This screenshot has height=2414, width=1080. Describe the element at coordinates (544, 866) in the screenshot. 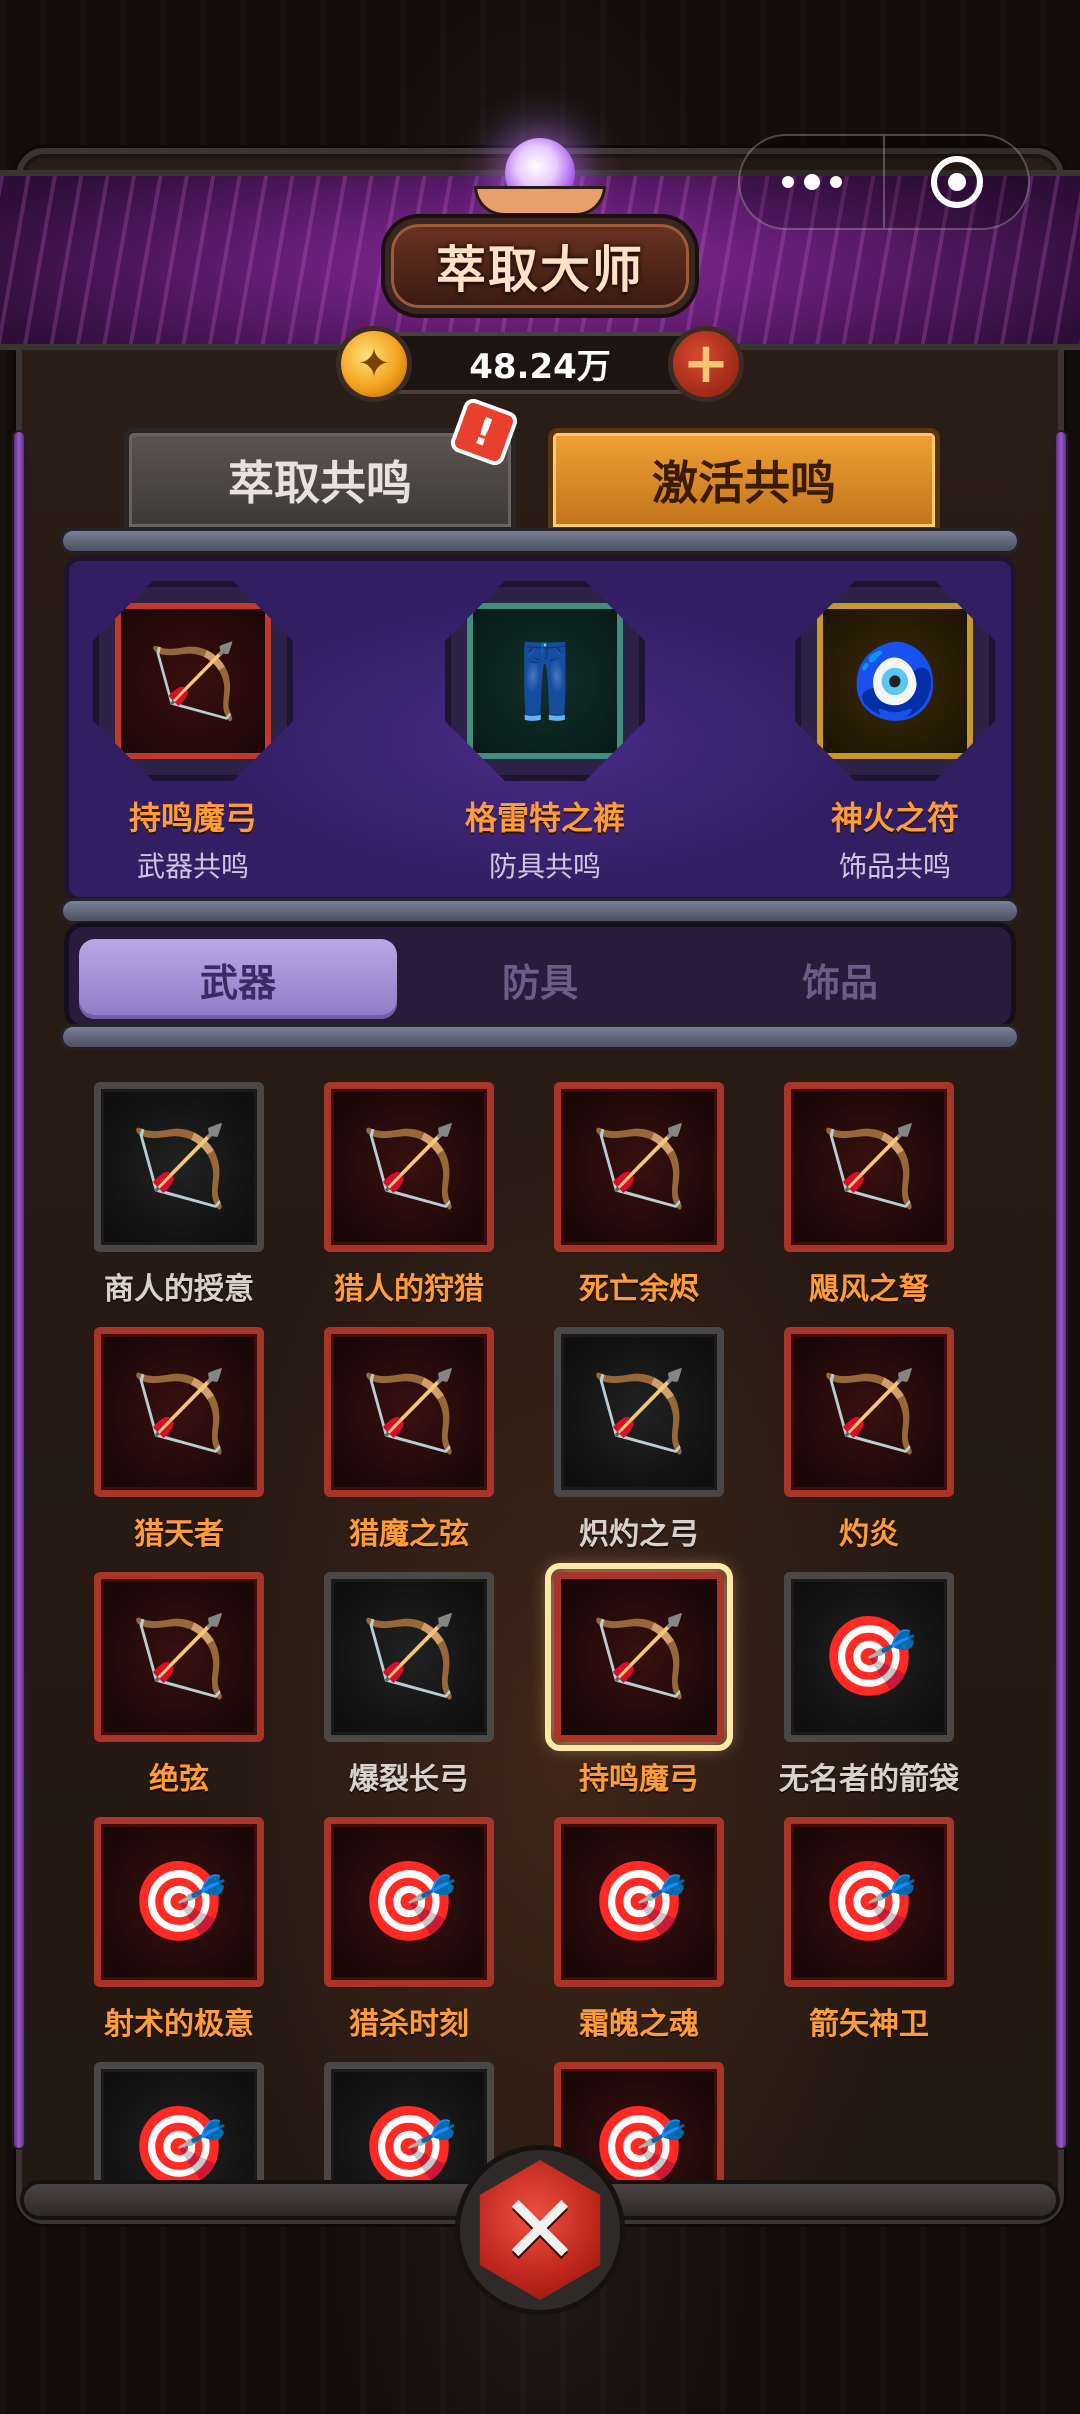

I see `resonance-type: 防具共鸣` at that location.